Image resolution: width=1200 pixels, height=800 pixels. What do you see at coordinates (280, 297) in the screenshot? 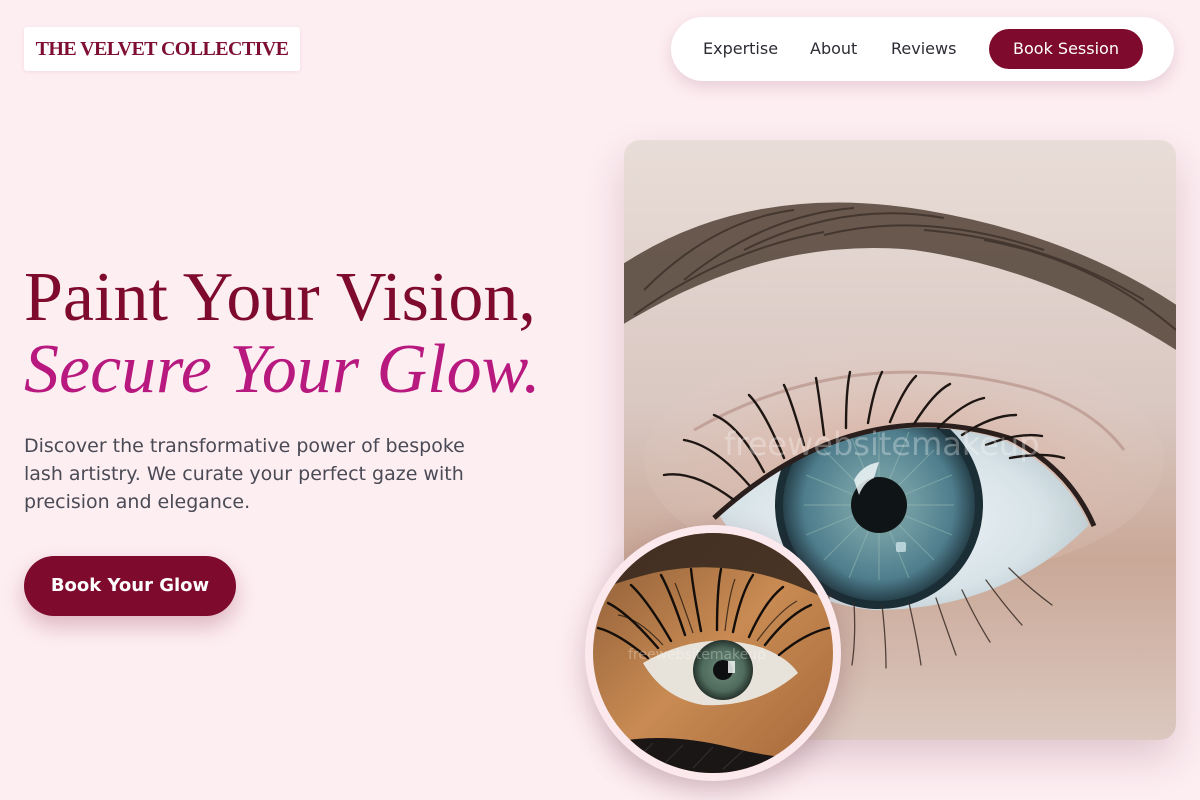
I see `hero-title-line1: Paint Your Vision,` at bounding box center [280, 297].